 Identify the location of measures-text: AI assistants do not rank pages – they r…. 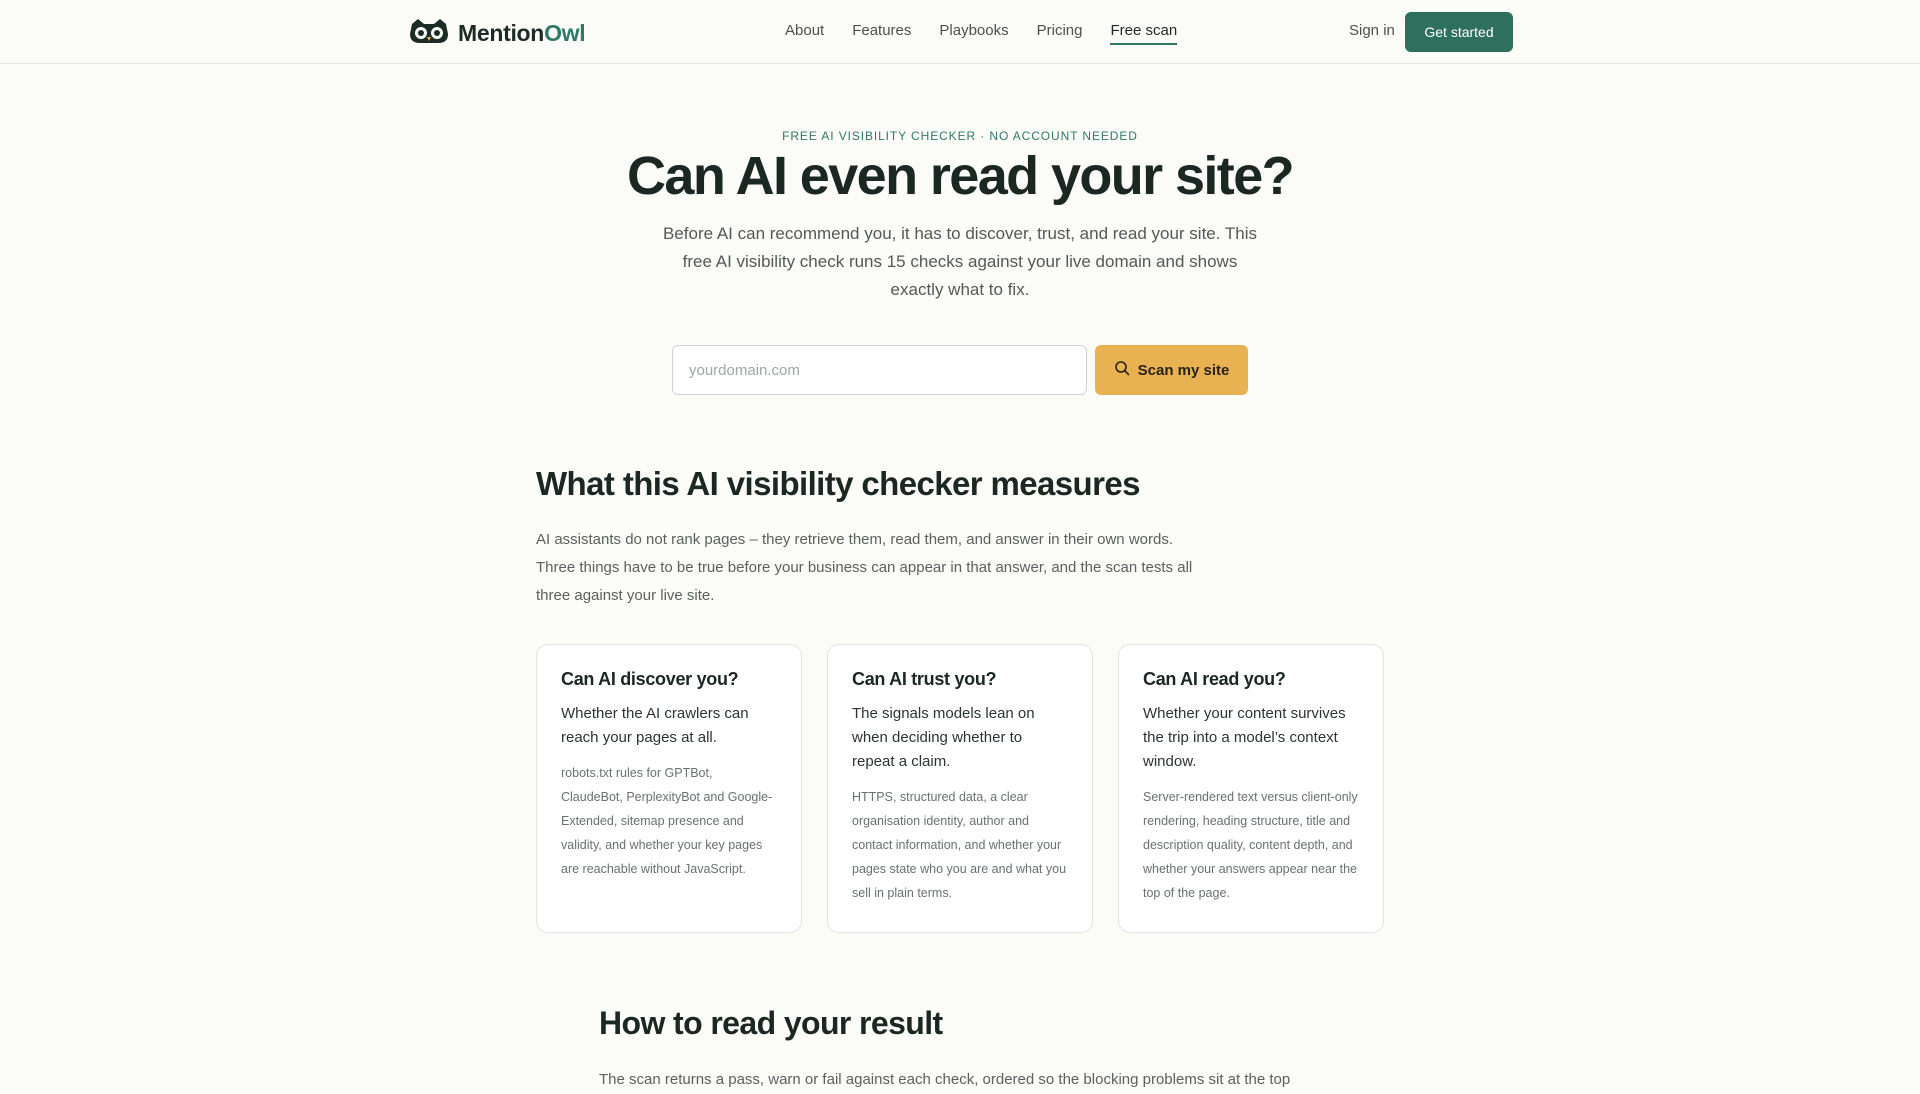
(864, 567).